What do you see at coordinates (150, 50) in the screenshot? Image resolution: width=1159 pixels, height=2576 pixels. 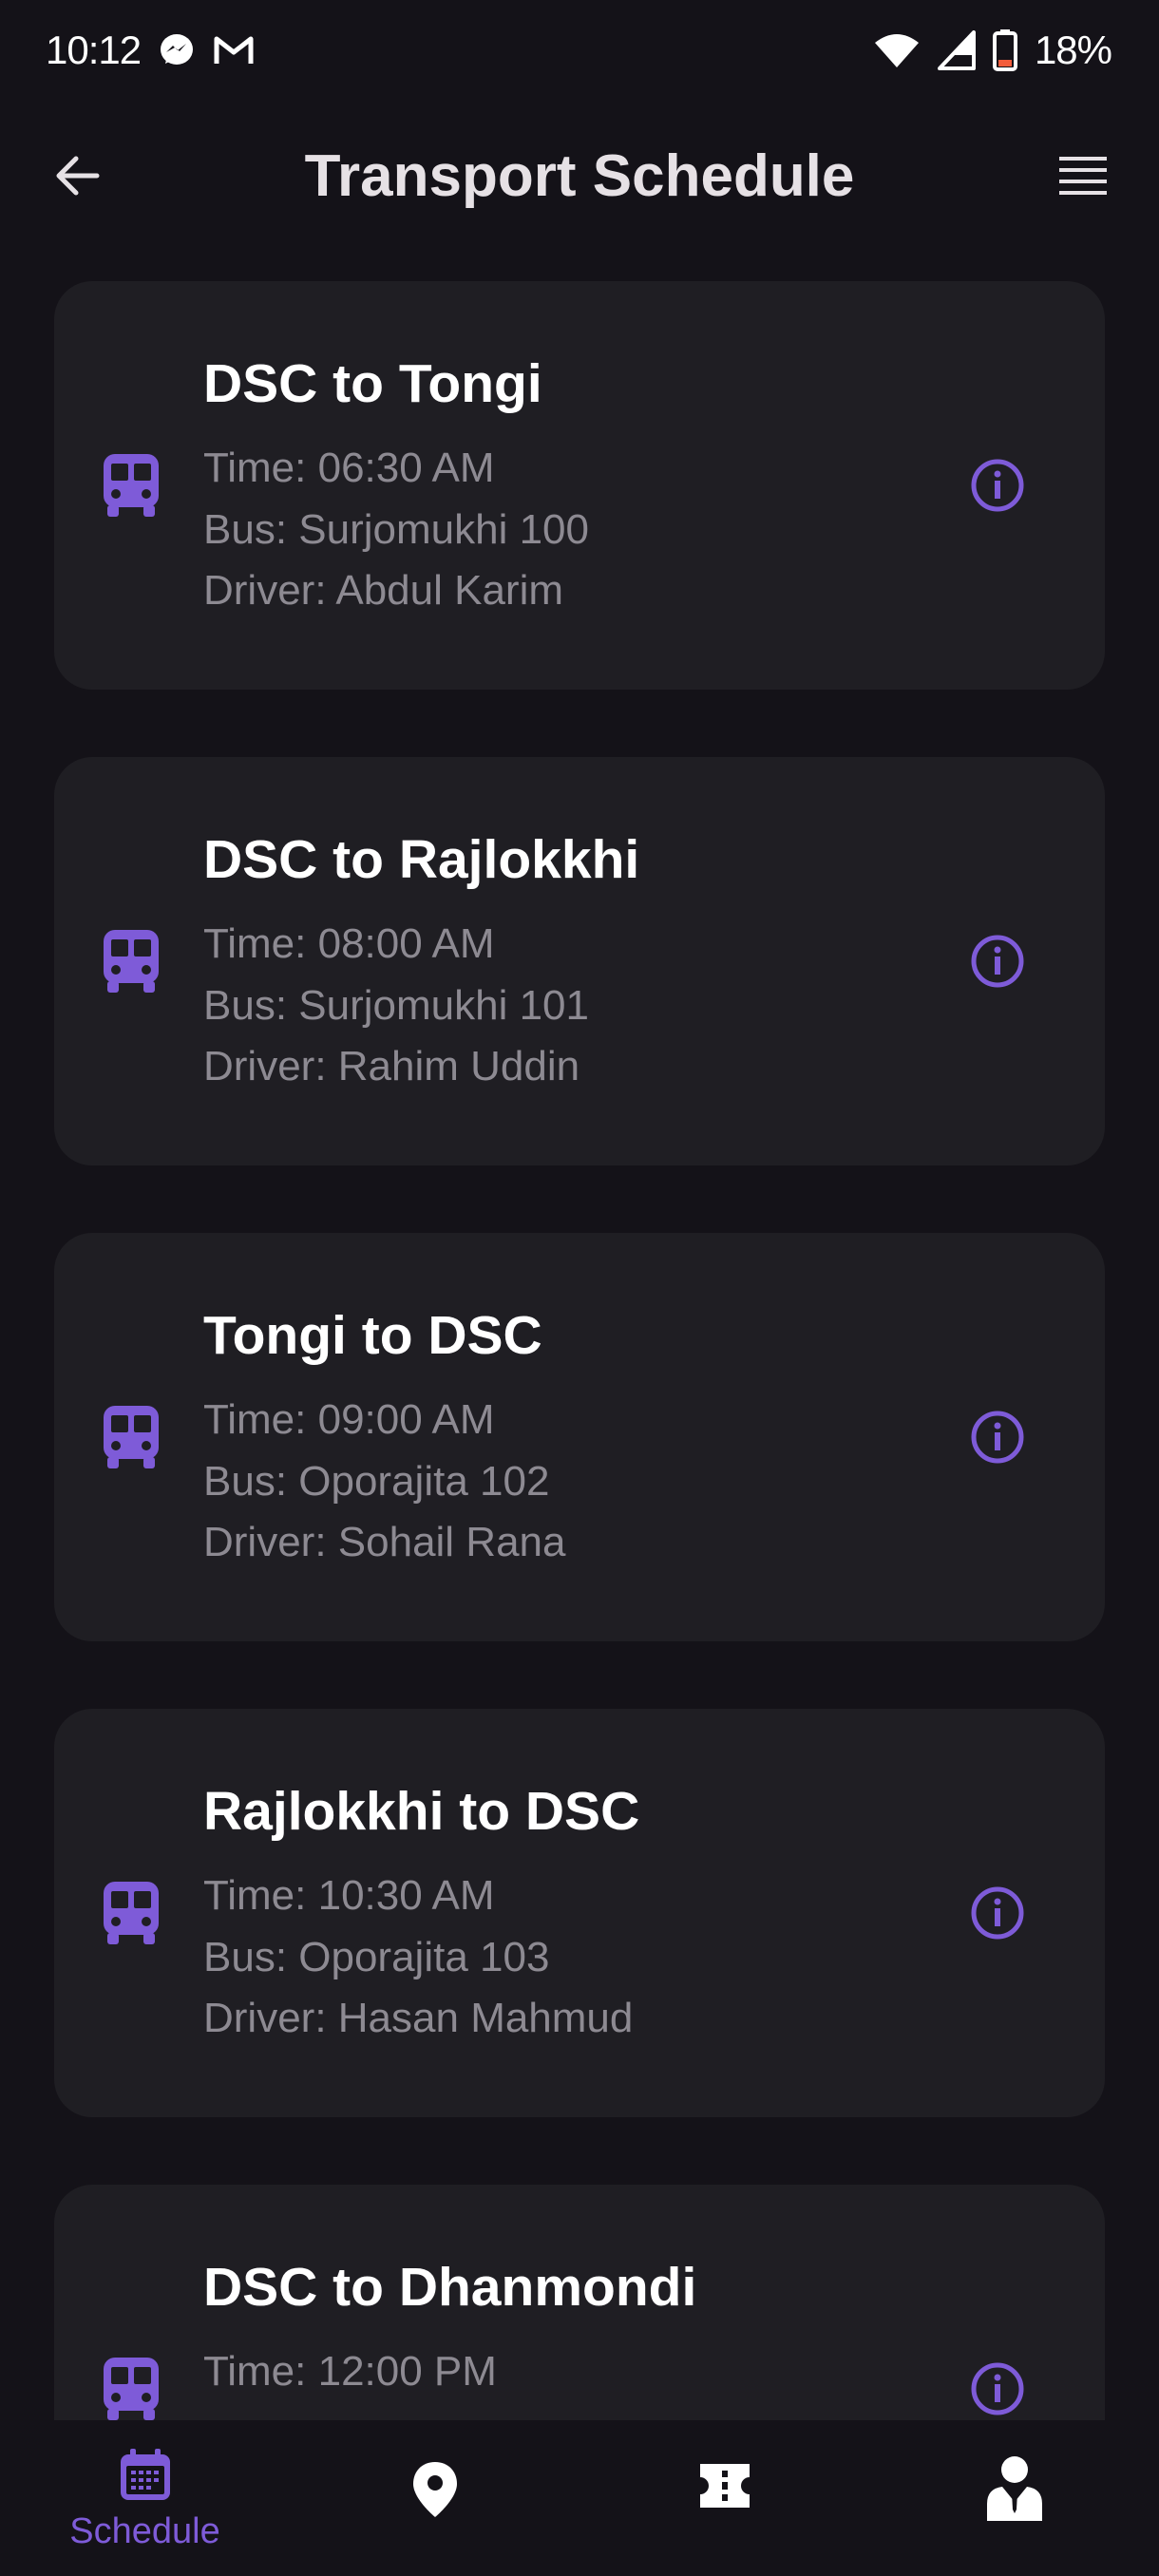 I see `status-left: 10:12` at bounding box center [150, 50].